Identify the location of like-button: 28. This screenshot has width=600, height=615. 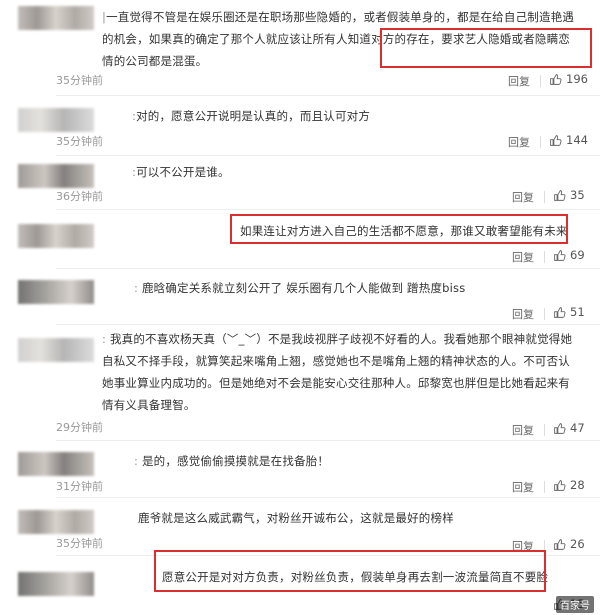
(569, 485).